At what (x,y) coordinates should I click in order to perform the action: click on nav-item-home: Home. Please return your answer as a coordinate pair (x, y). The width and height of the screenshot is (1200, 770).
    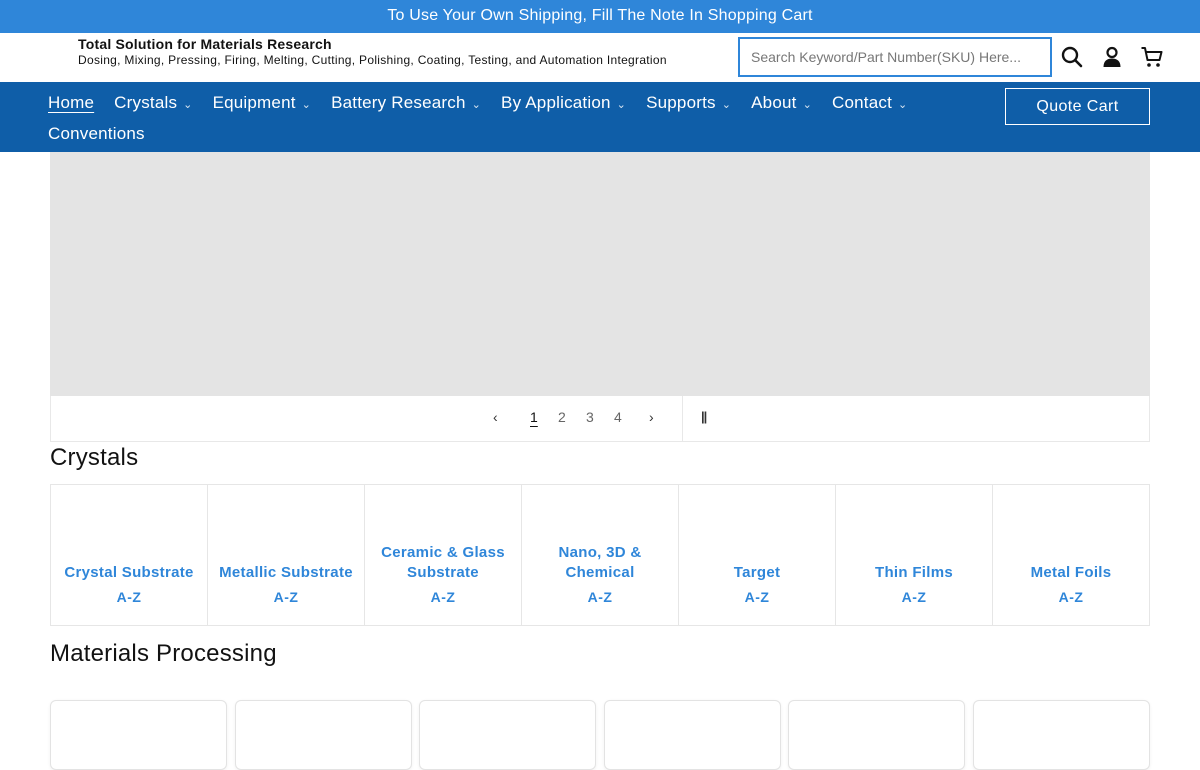
    Looking at the image, I should click on (71, 103).